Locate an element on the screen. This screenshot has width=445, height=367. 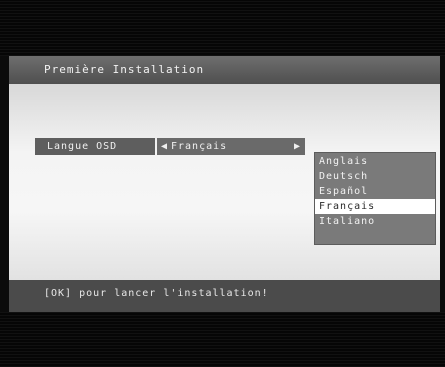
language-option-espanol: Español is located at coordinates (375, 191).